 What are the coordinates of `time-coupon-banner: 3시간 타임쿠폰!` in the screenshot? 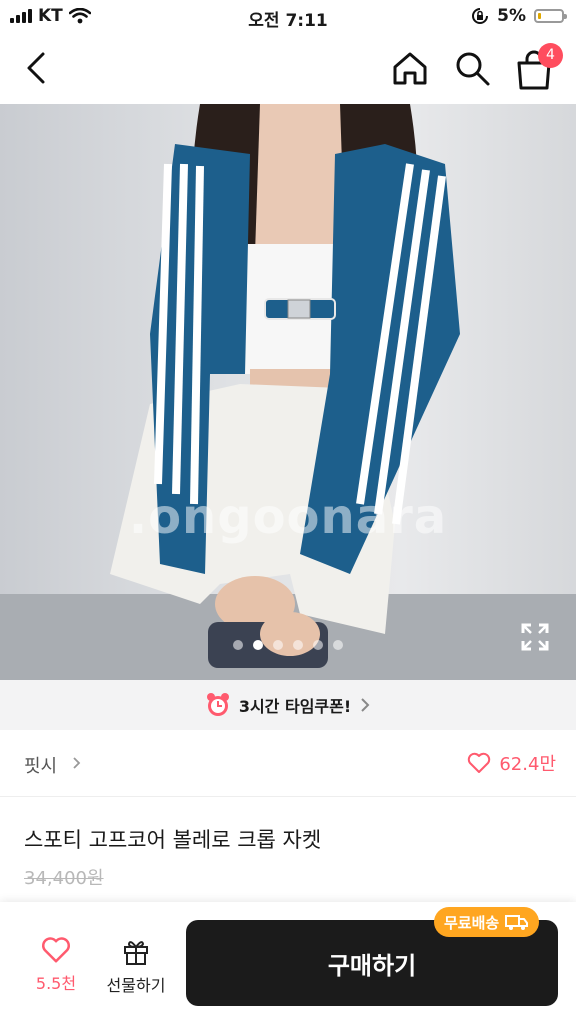 It's located at (288, 705).